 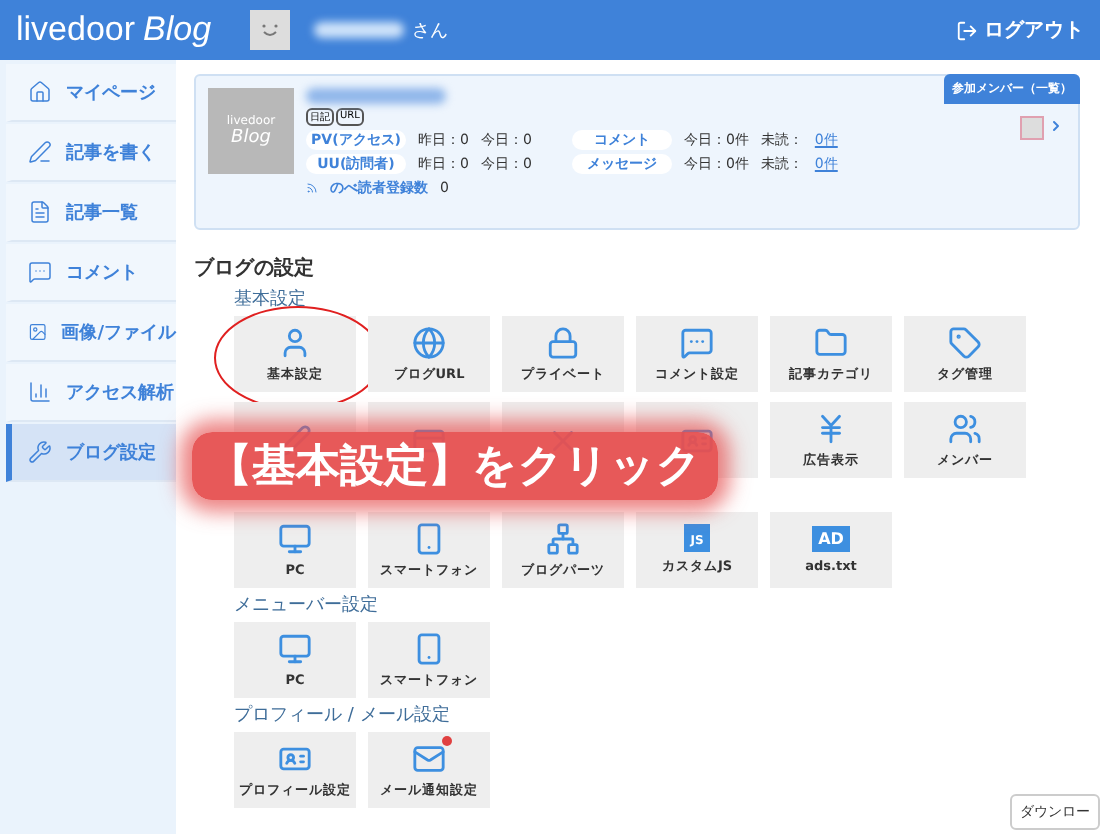 What do you see at coordinates (343, 717) in the screenshot?
I see `section-heading: プロフィール / メール設定` at bounding box center [343, 717].